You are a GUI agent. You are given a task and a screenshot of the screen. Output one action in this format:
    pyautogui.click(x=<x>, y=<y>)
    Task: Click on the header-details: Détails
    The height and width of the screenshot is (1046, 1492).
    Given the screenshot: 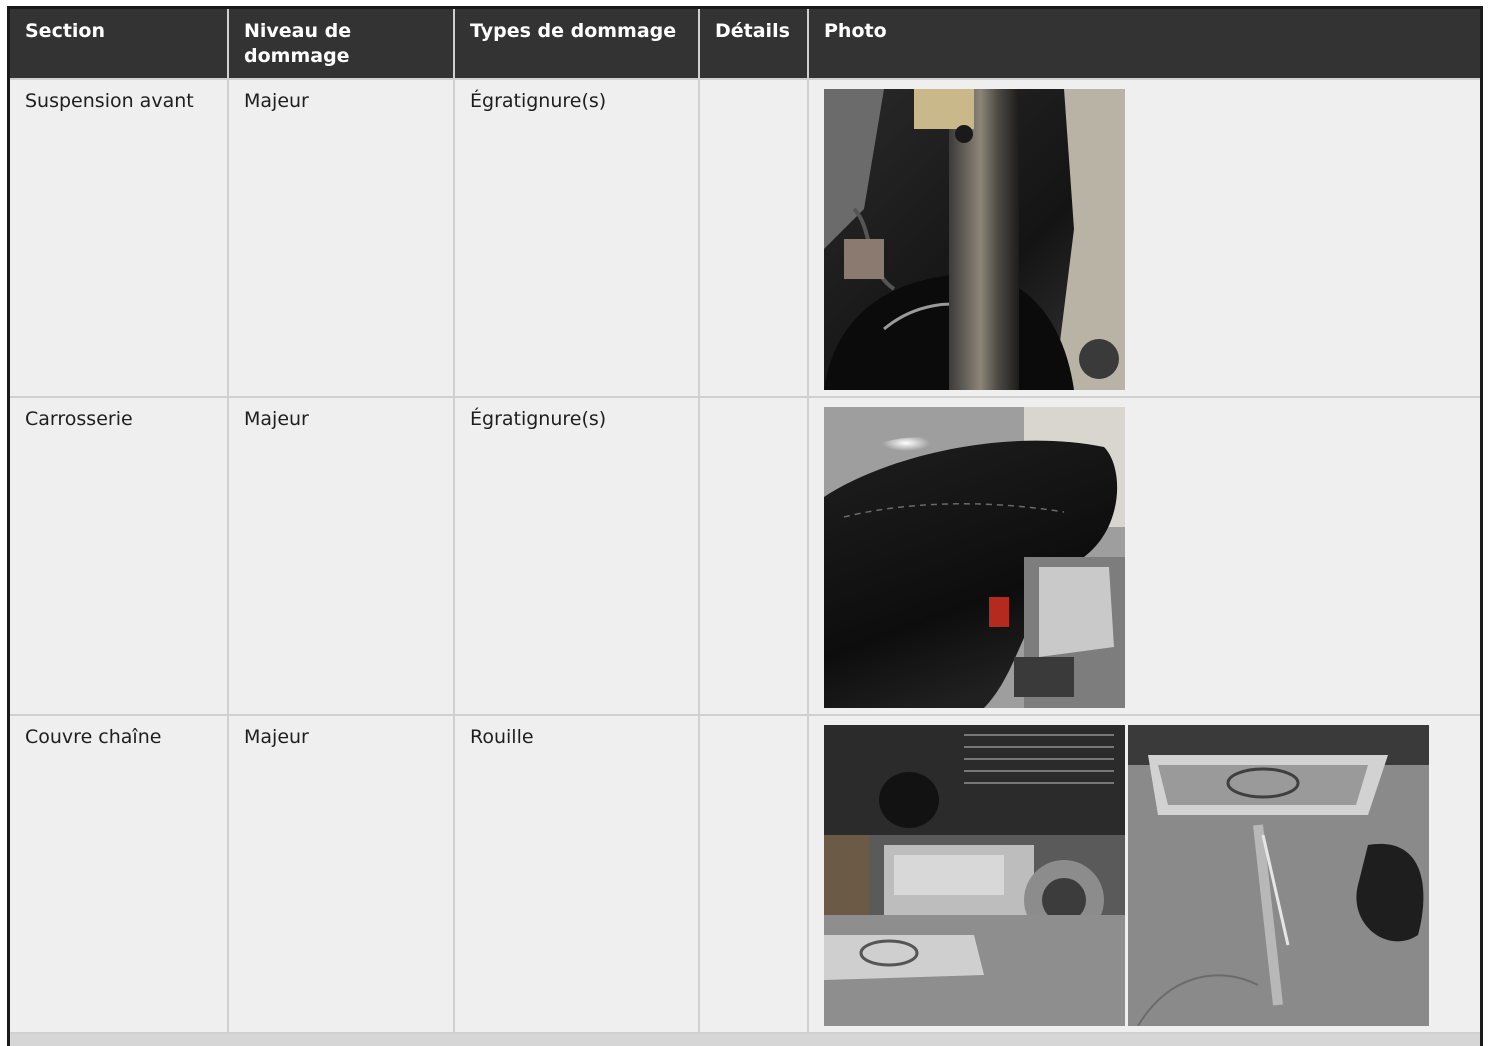 What is the action you would take?
    pyautogui.click(x=754, y=44)
    